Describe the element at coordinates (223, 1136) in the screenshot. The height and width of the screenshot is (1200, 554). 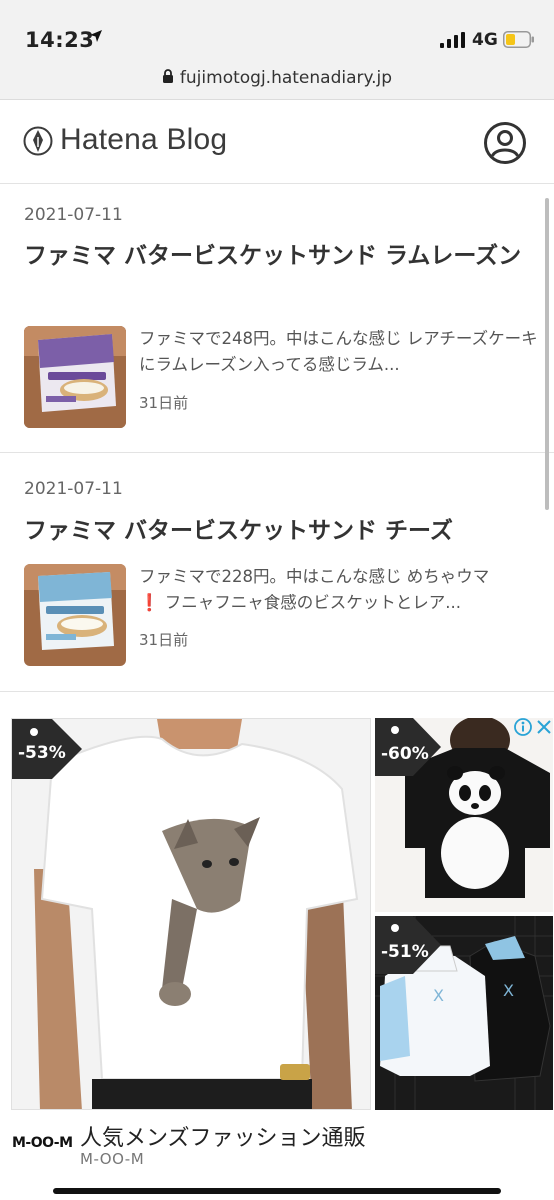
I see `ad-headline: 人気メンズファッション通販` at that location.